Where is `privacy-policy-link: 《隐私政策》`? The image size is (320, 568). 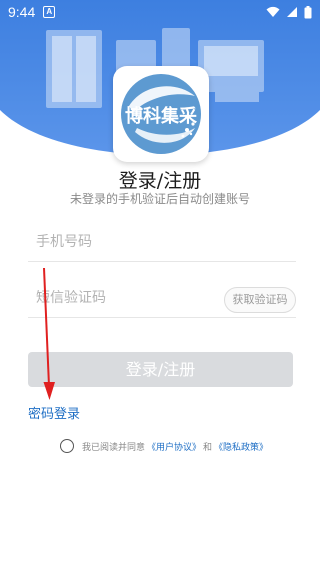 privacy-policy-link: 《隐私政策》 is located at coordinates (241, 446).